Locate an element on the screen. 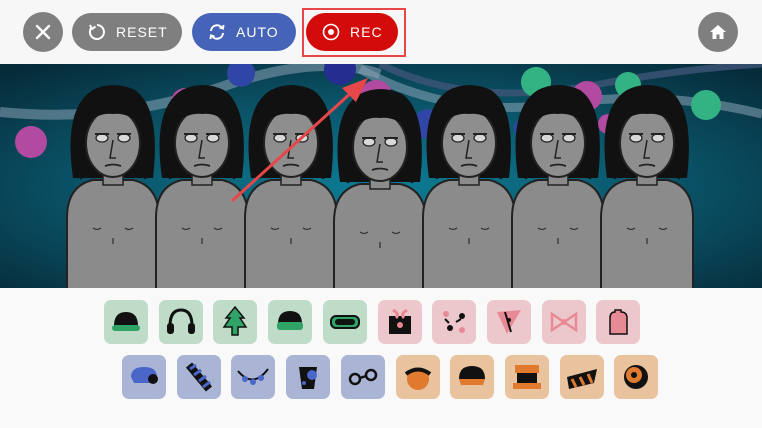 This screenshot has height=428, width=762. orange-cap-icon is located at coordinates (472, 375).